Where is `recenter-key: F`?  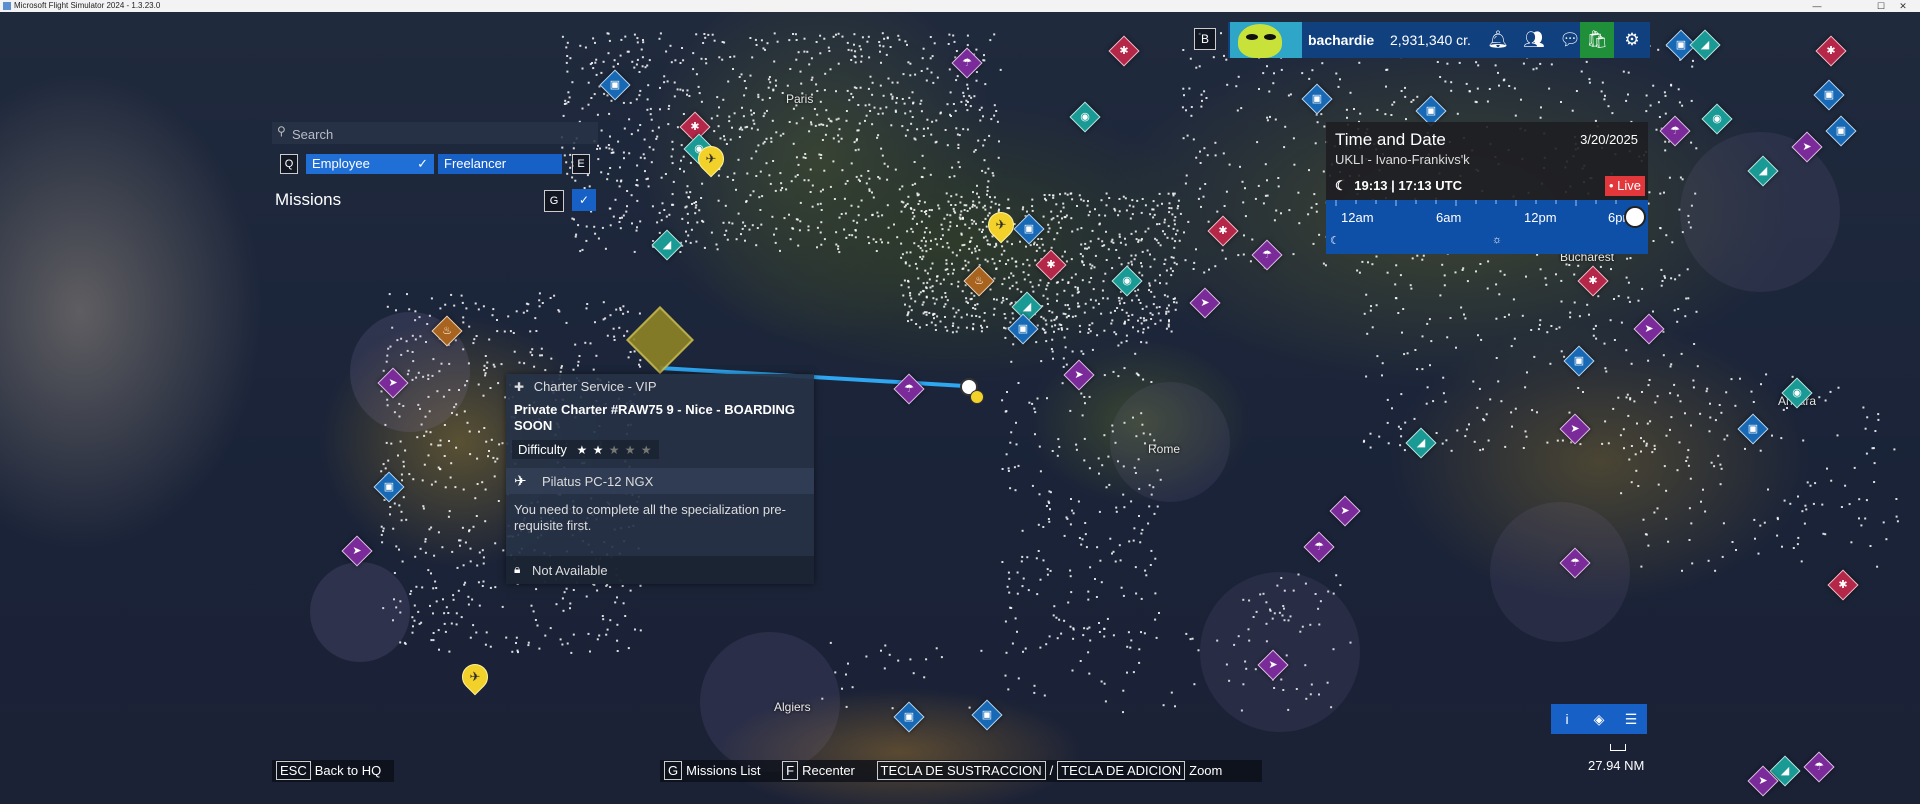 recenter-key: F is located at coordinates (790, 770).